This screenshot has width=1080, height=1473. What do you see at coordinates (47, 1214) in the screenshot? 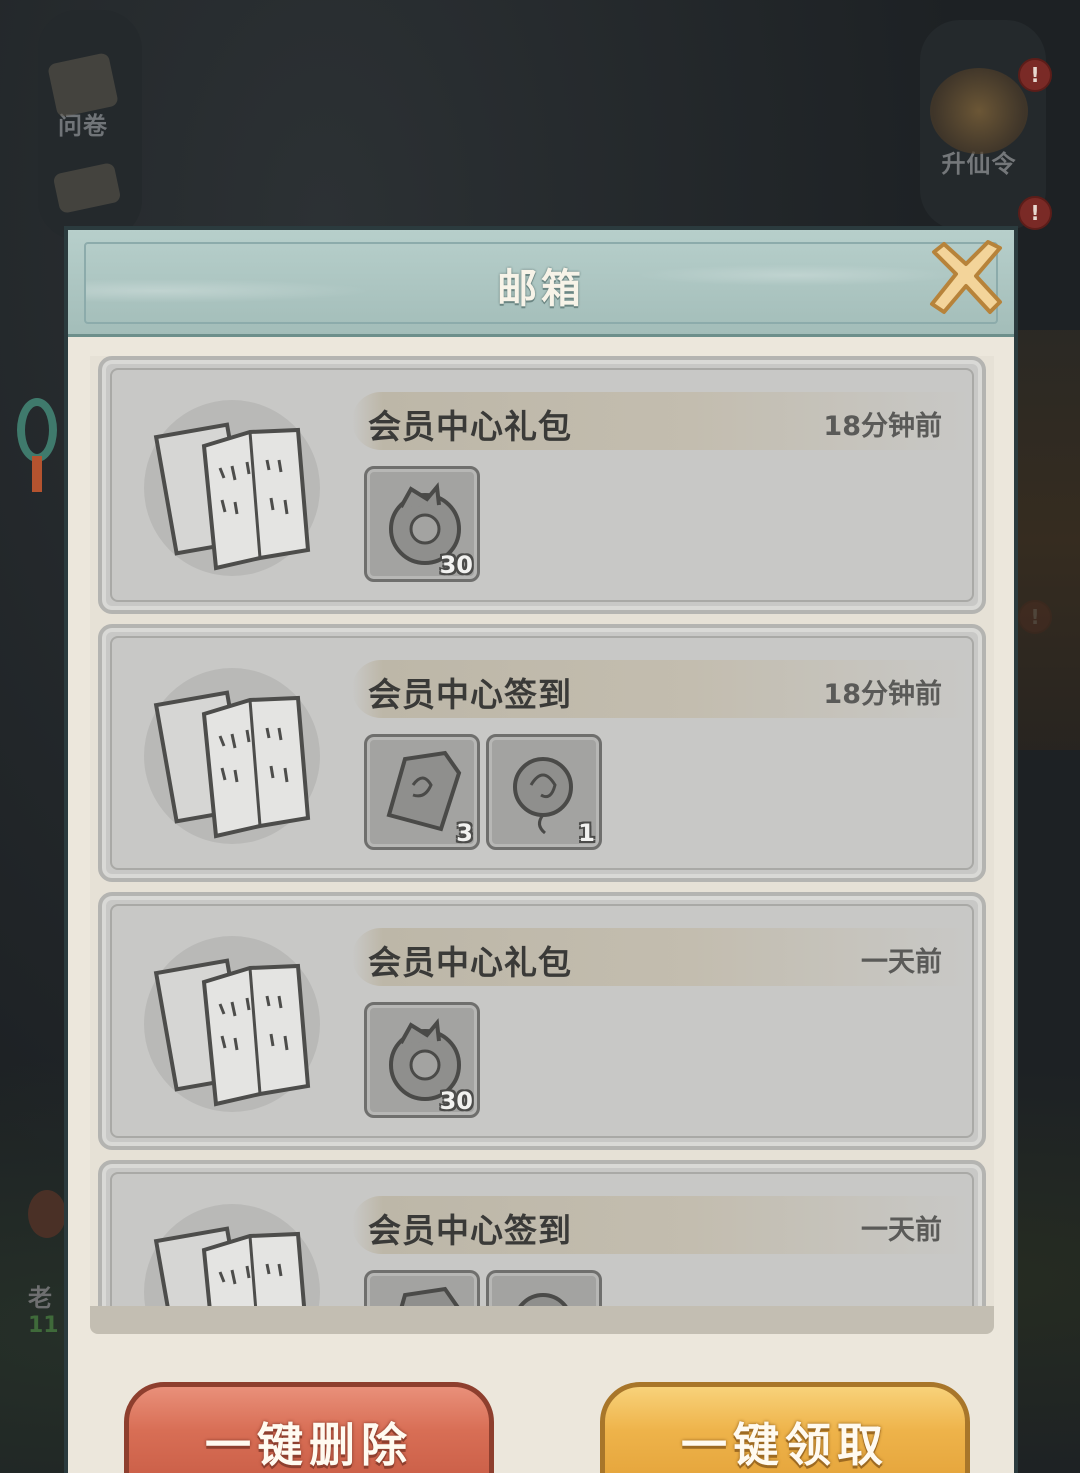
I see `avatar` at bounding box center [47, 1214].